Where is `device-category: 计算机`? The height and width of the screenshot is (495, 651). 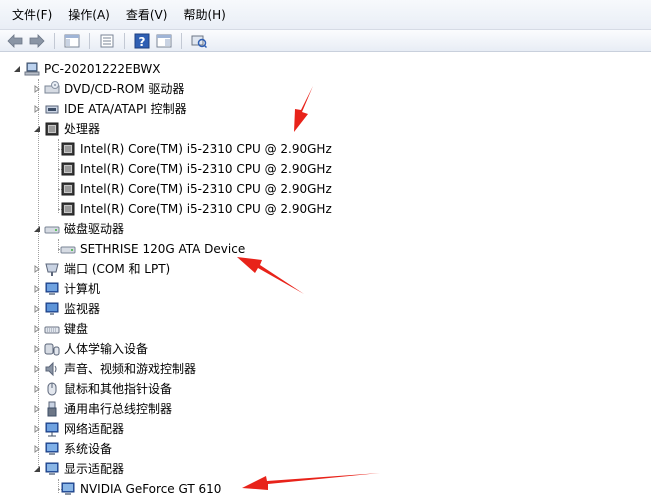 device-category: 计算机 is located at coordinates (66, 289).